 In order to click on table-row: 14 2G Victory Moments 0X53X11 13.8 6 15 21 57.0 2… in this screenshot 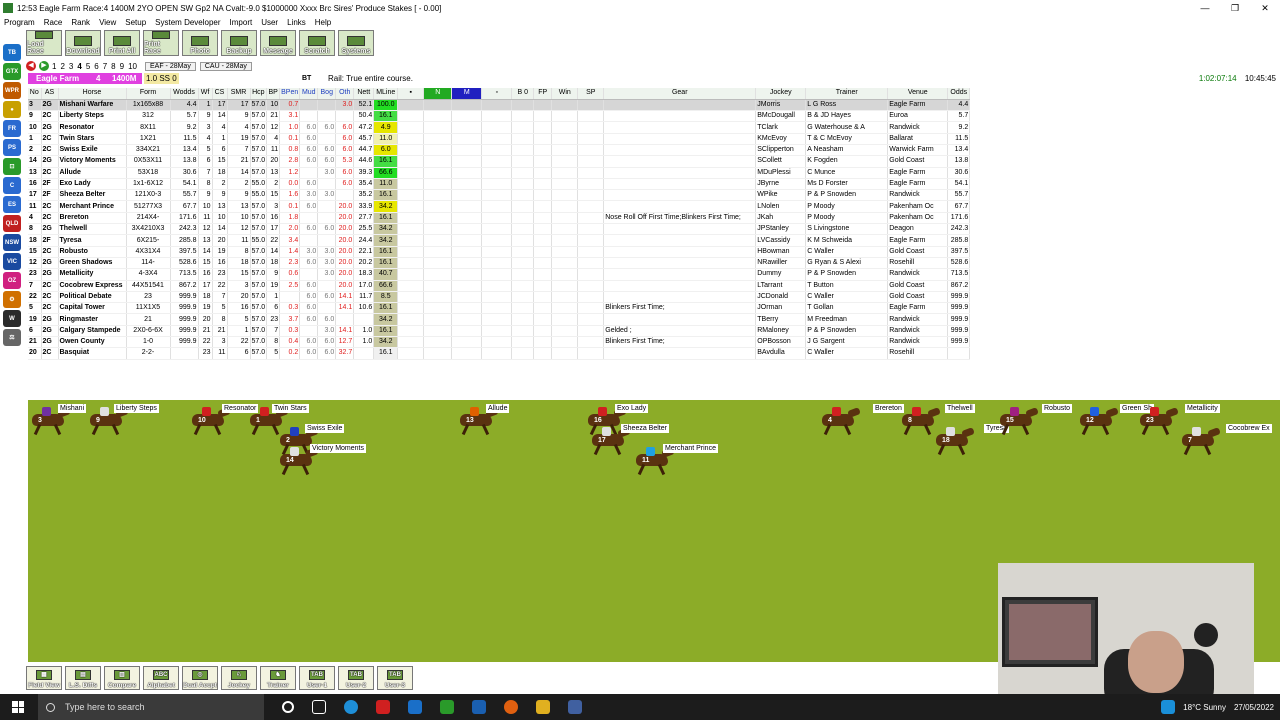, I will do `click(499, 161)`.